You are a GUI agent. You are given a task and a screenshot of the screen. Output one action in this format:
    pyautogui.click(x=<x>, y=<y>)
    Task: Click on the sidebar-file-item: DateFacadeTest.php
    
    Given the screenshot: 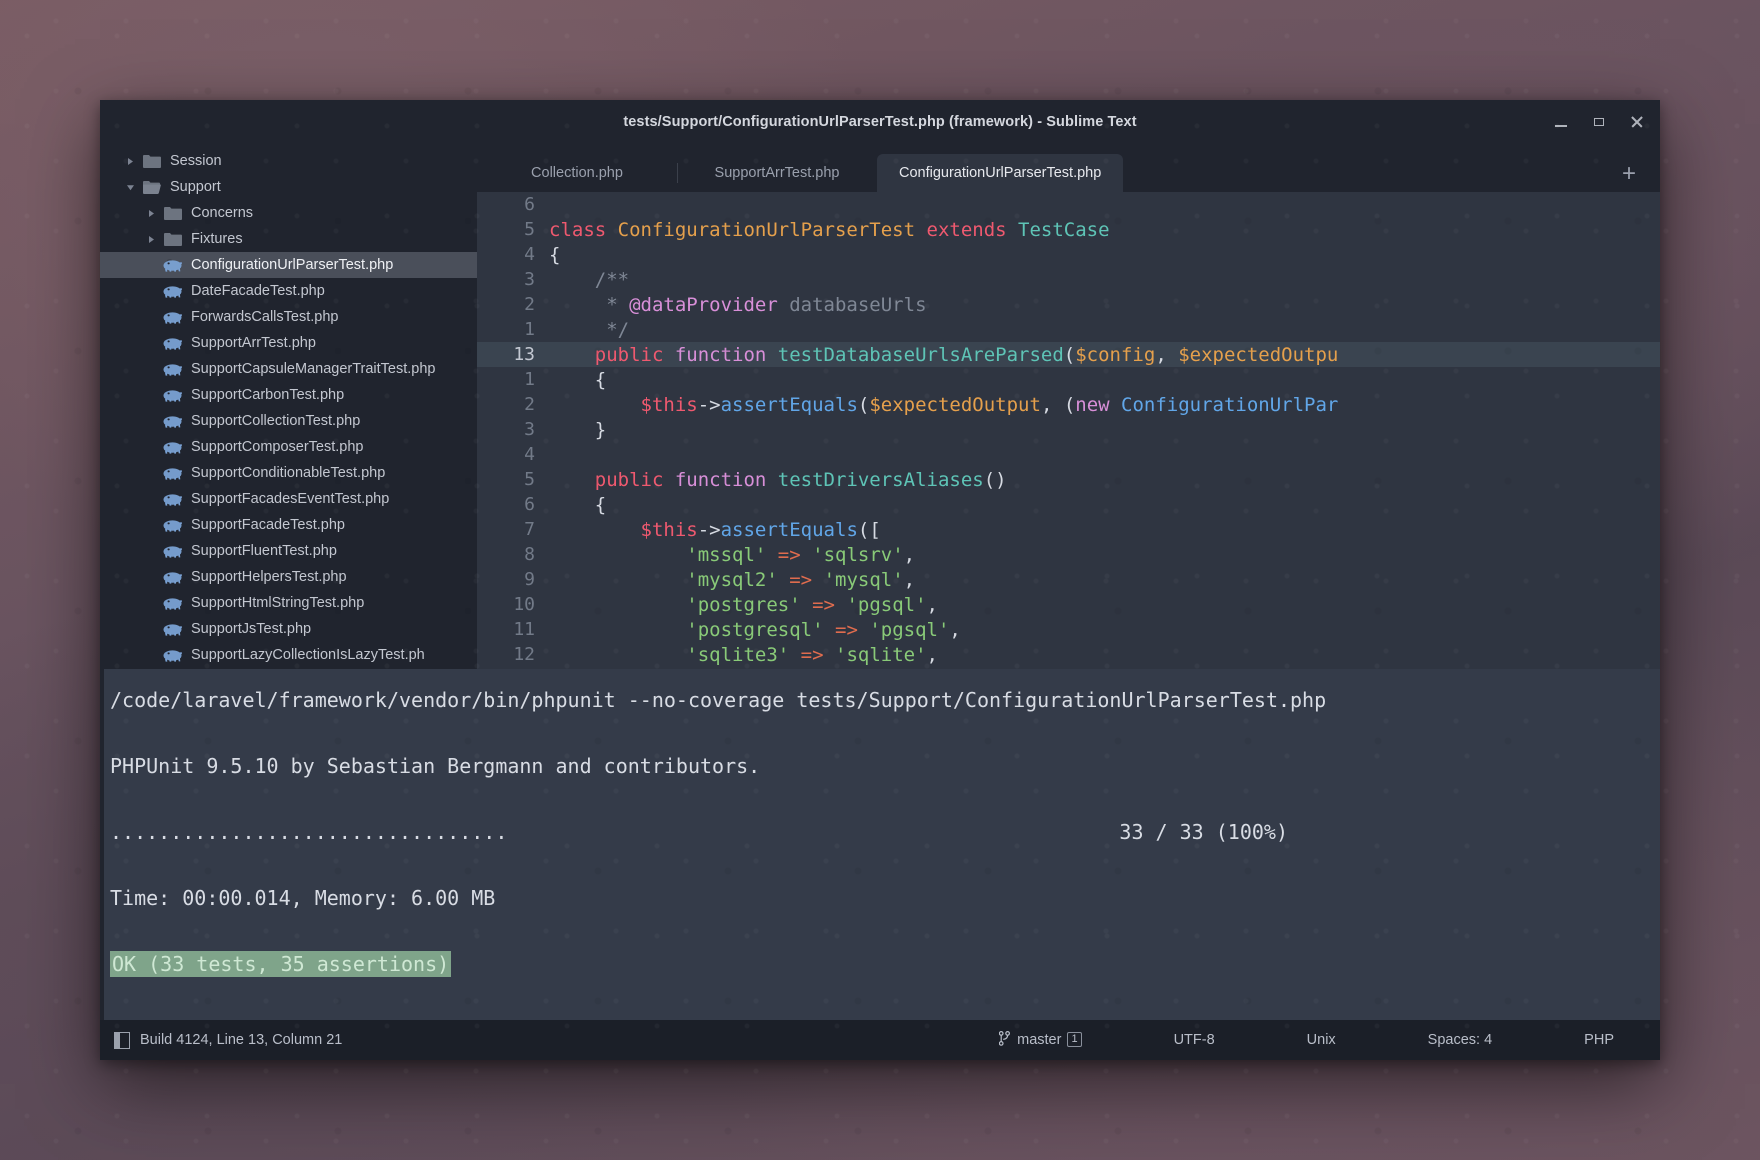 What is the action you would take?
    pyautogui.click(x=288, y=291)
    